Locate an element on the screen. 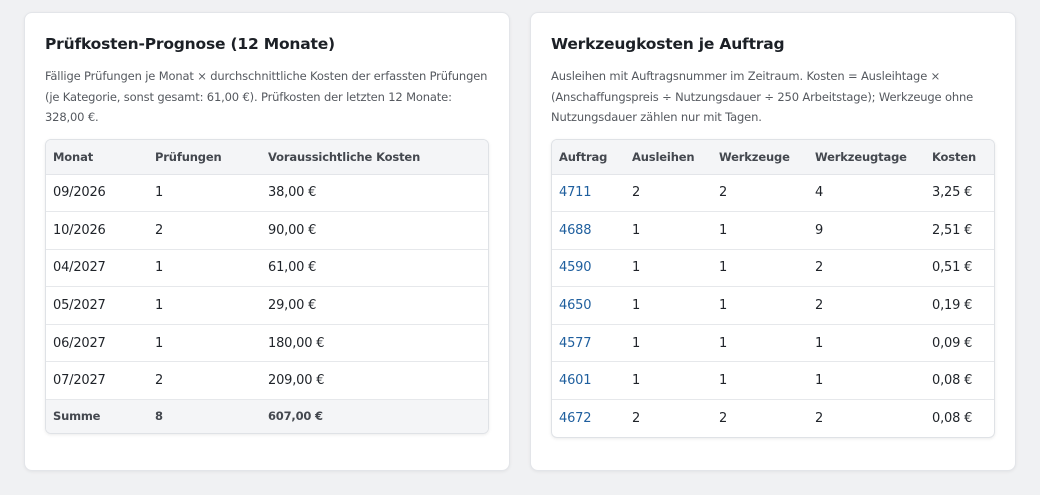 Image resolution: width=1040 pixels, height=495 pixels. column-header-cost: Kosten is located at coordinates (959, 157).